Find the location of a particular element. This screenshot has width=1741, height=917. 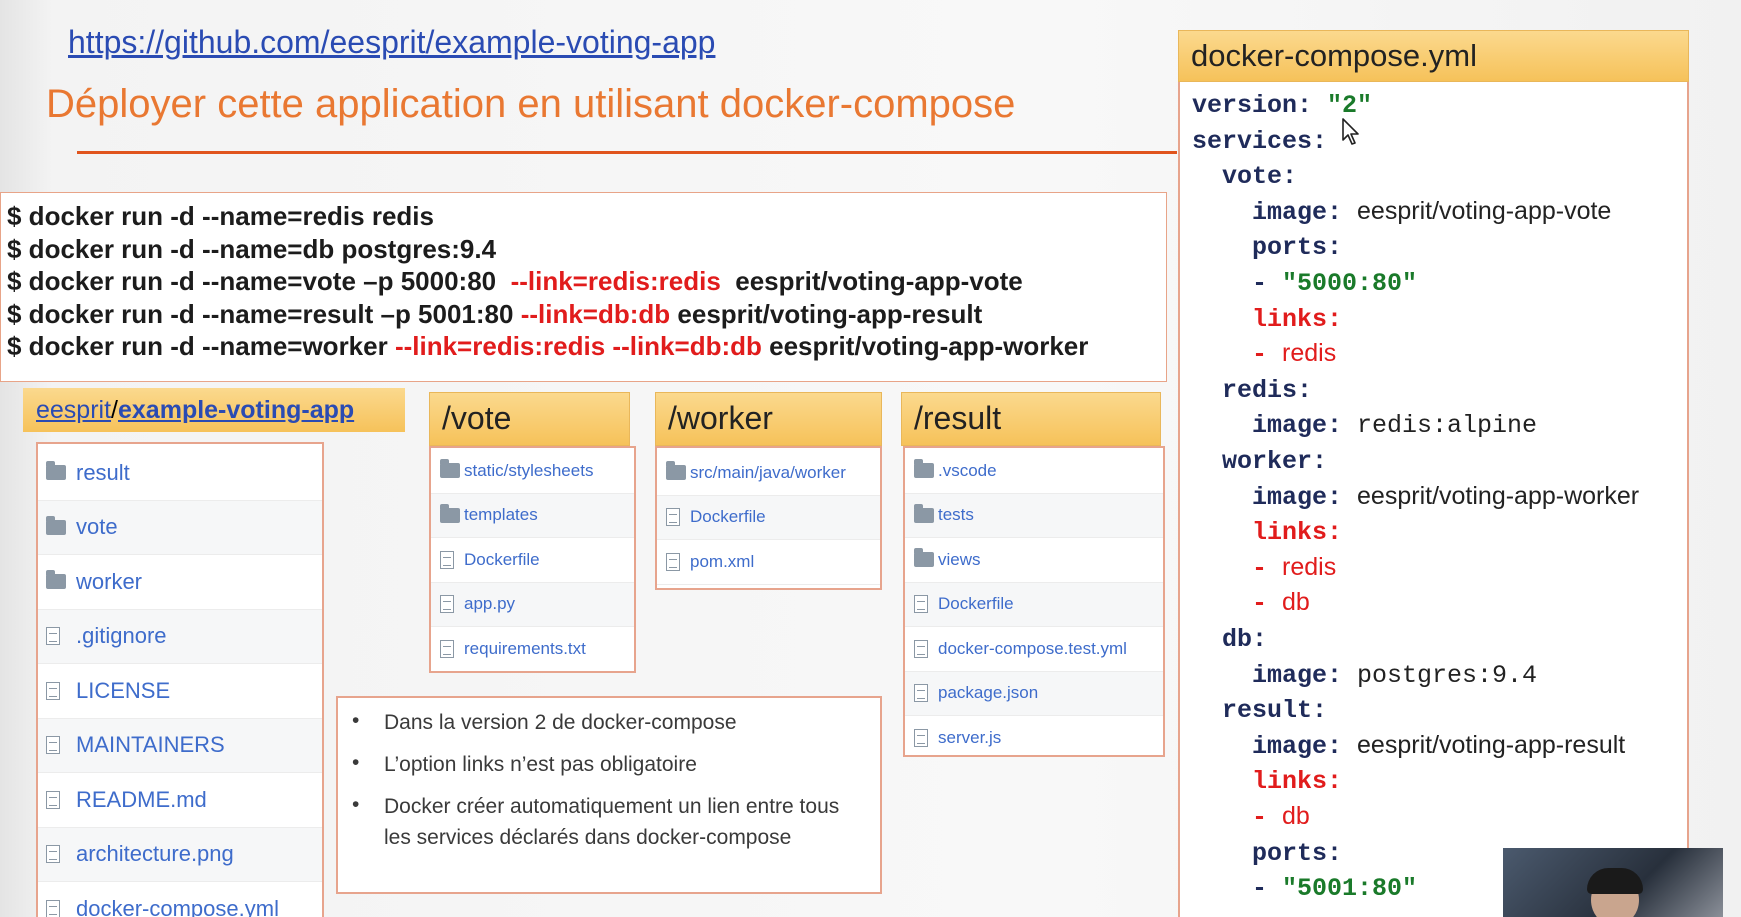

vote-list-item: requirements.txt is located at coordinates (532, 649).